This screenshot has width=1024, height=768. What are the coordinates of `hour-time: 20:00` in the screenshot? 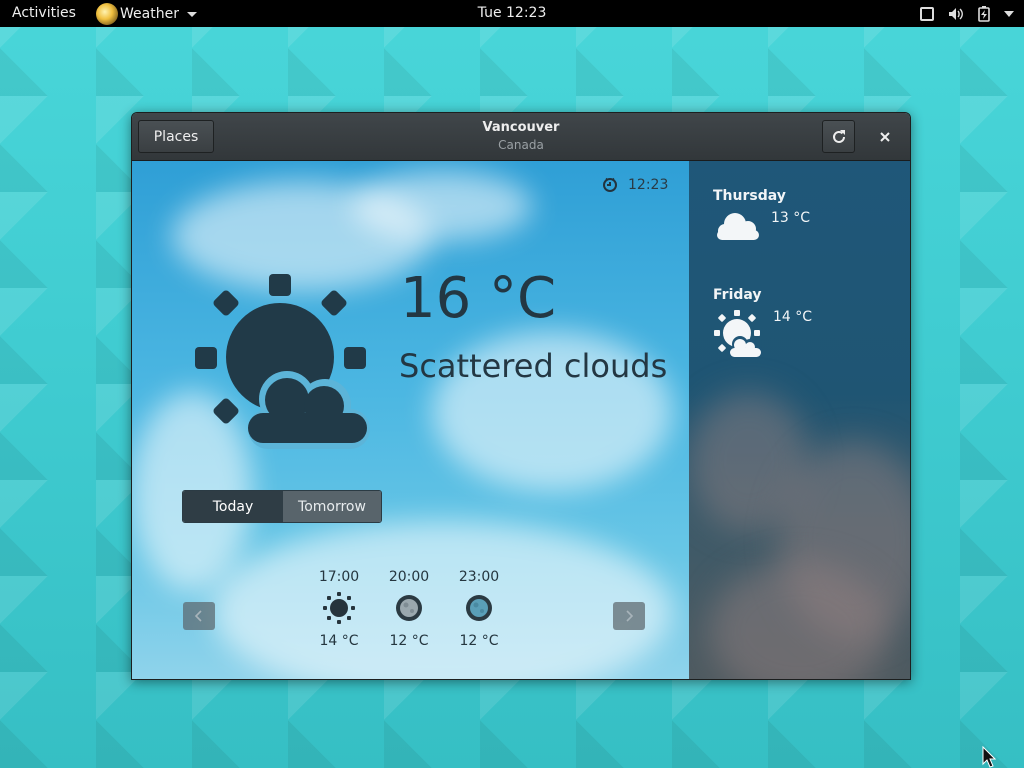 It's located at (409, 577).